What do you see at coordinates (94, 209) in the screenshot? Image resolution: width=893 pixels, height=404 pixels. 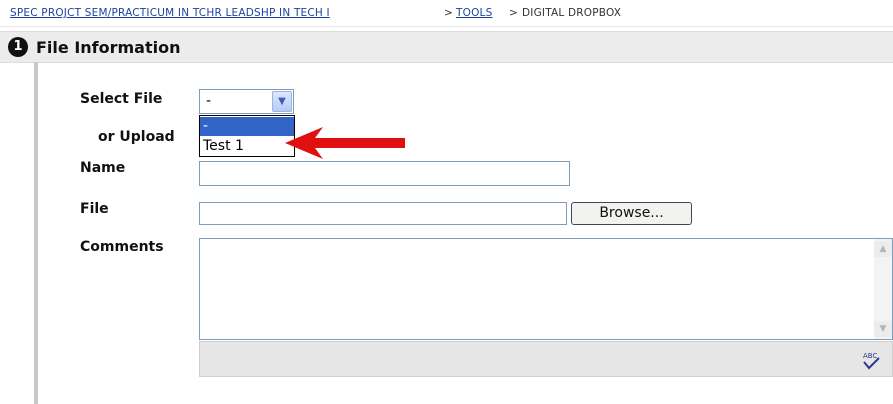 I see `file-label: File` at bounding box center [94, 209].